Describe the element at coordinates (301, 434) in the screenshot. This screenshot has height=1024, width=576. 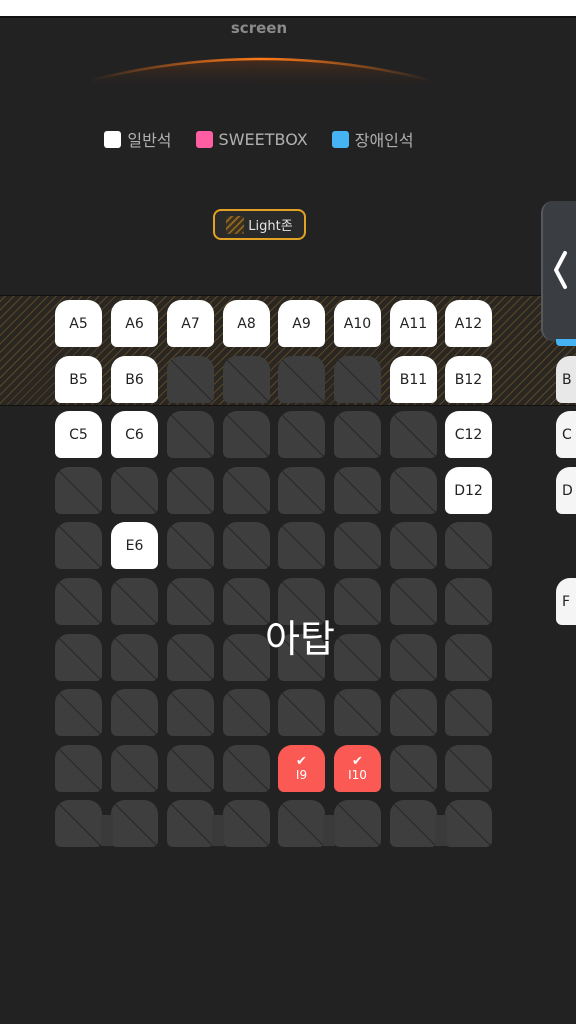
I see `seat-C9` at that location.